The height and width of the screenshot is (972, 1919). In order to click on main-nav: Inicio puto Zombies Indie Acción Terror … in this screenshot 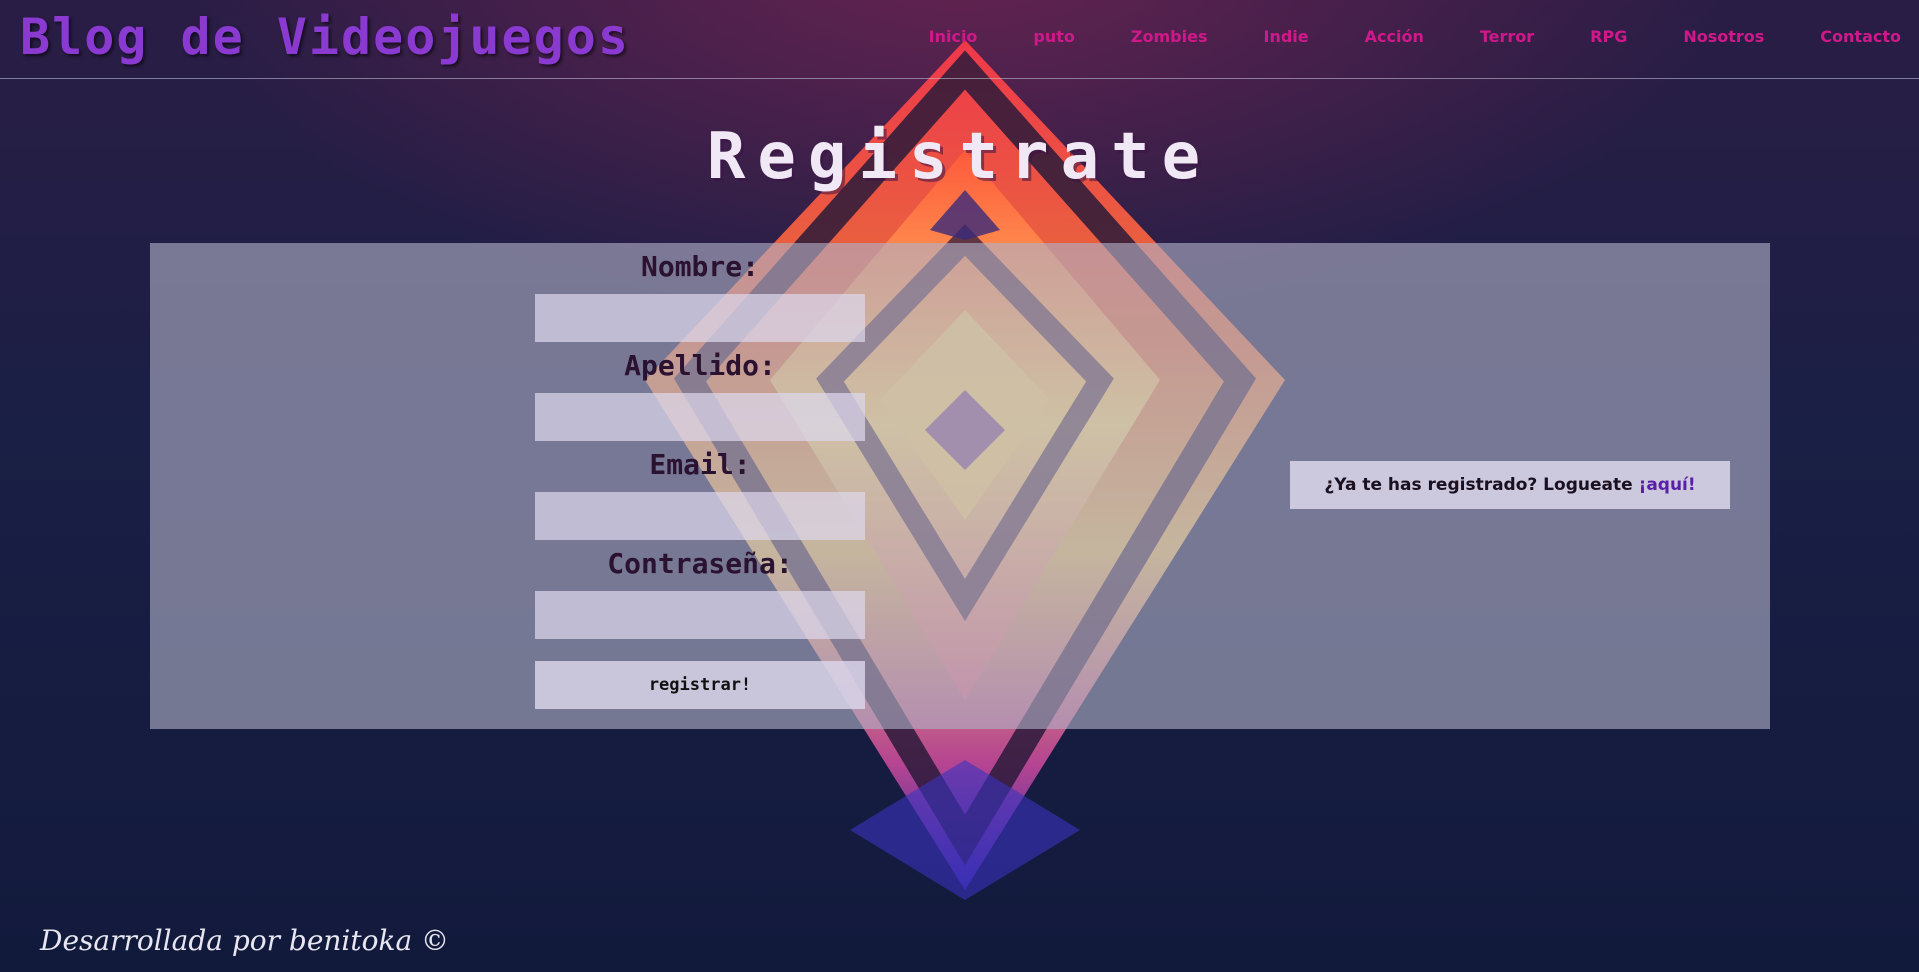, I will do `click(1387, 36)`.